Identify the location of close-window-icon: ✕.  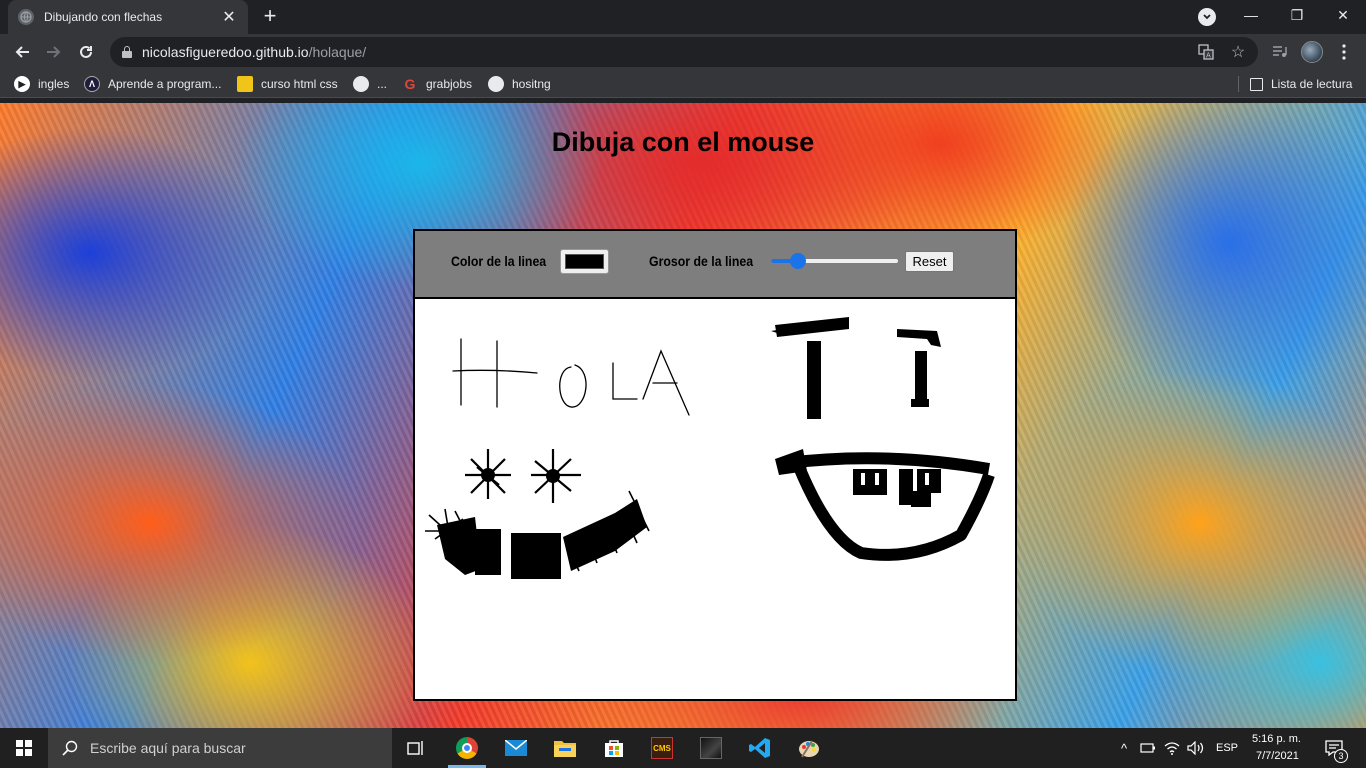
(1343, 15).